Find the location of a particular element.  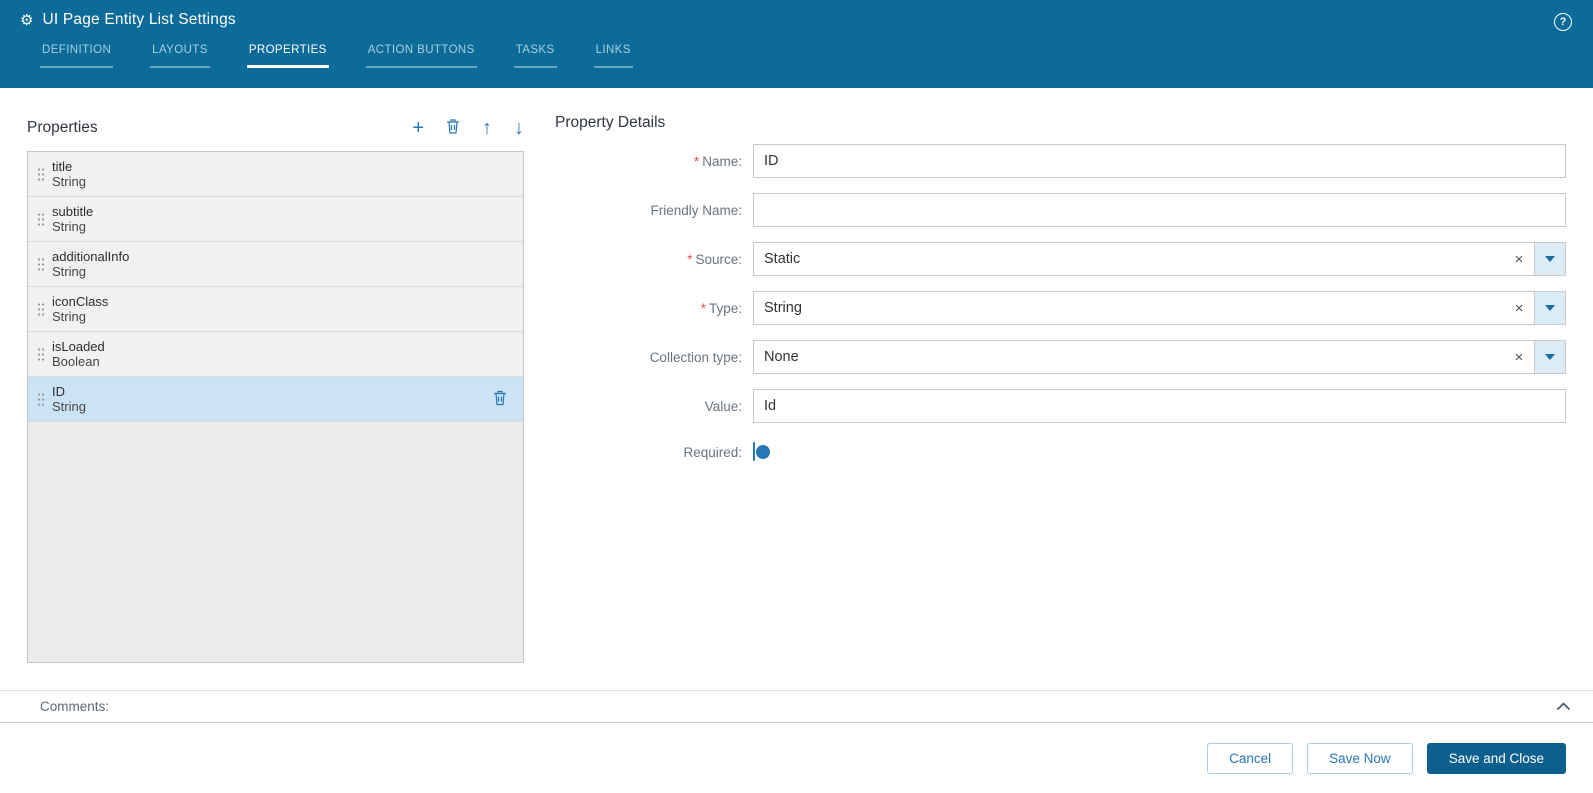

tab-links: LINKS is located at coordinates (613, 56).